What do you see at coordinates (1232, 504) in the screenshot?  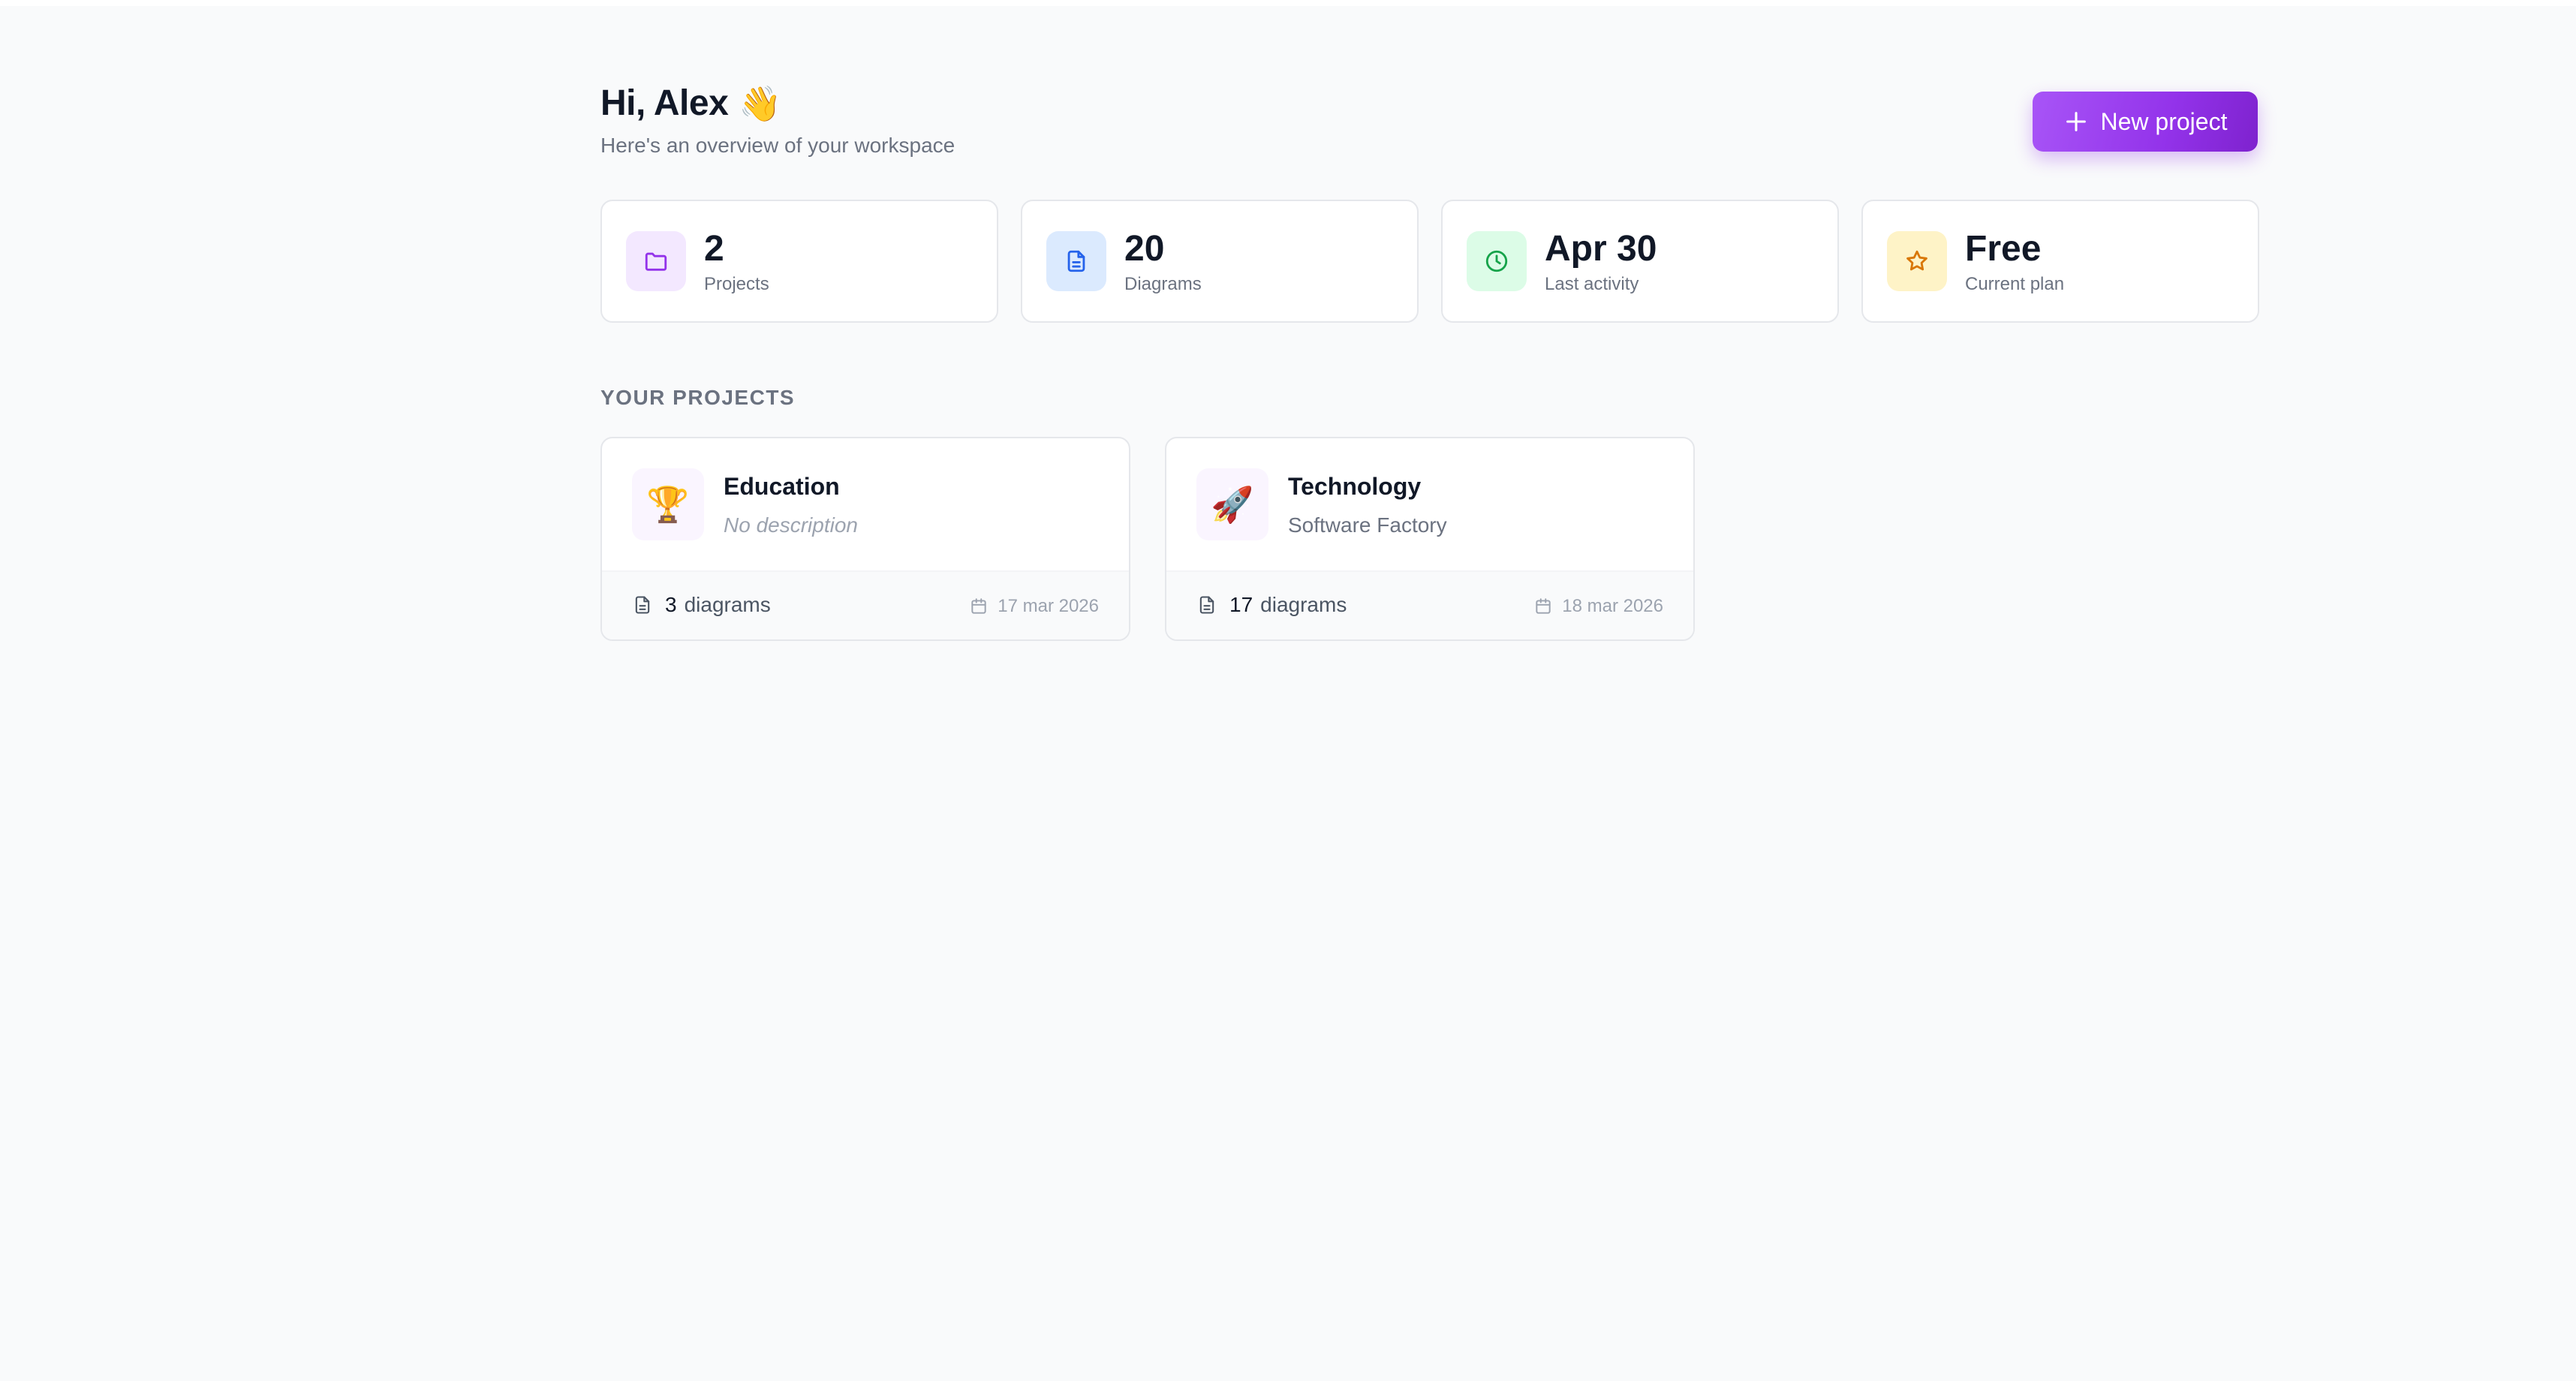 I see `rocket-icon: 🚀` at bounding box center [1232, 504].